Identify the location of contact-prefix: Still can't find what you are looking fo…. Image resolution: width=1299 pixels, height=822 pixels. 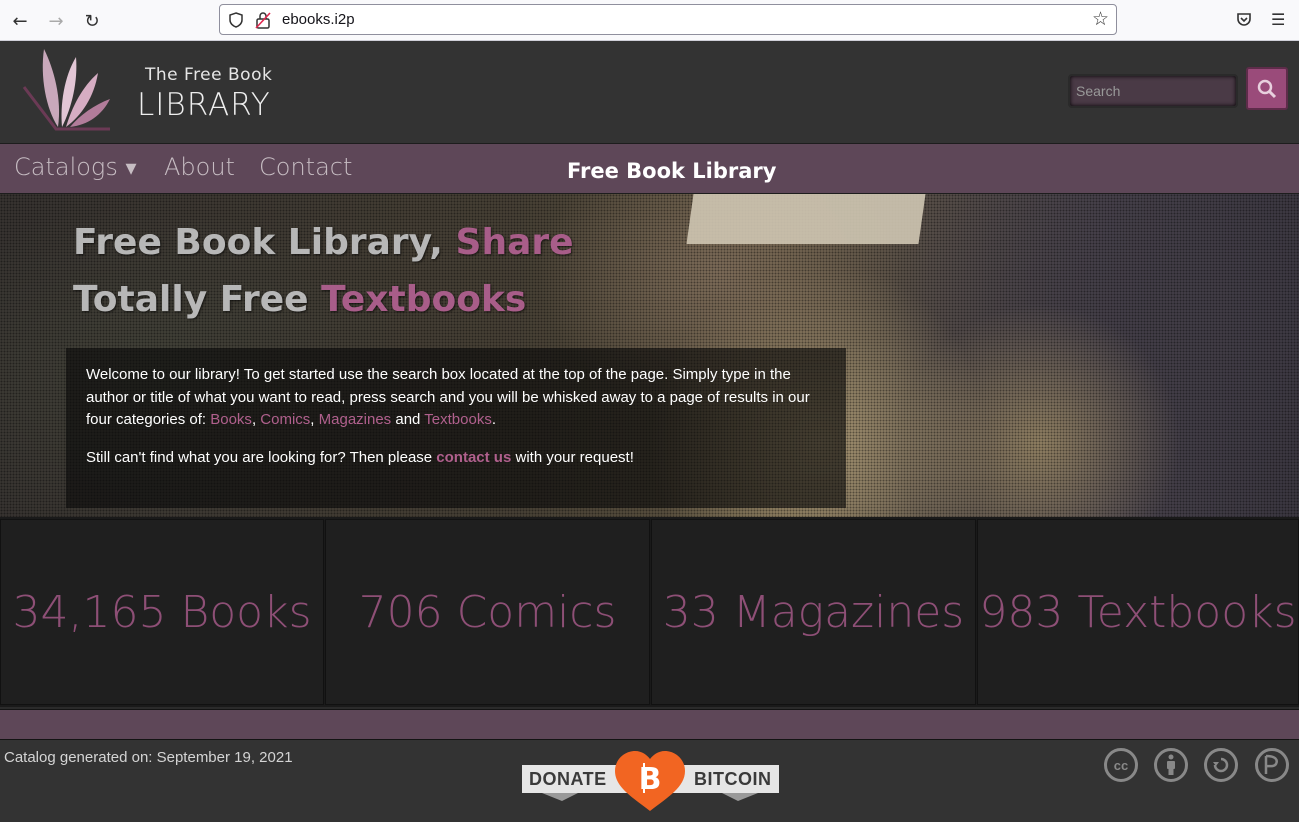
(261, 457).